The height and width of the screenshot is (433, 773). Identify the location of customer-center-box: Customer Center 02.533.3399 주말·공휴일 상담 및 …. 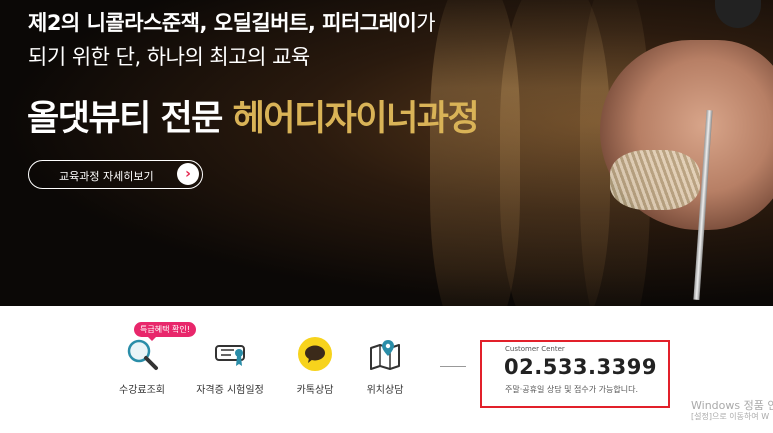
(575, 374).